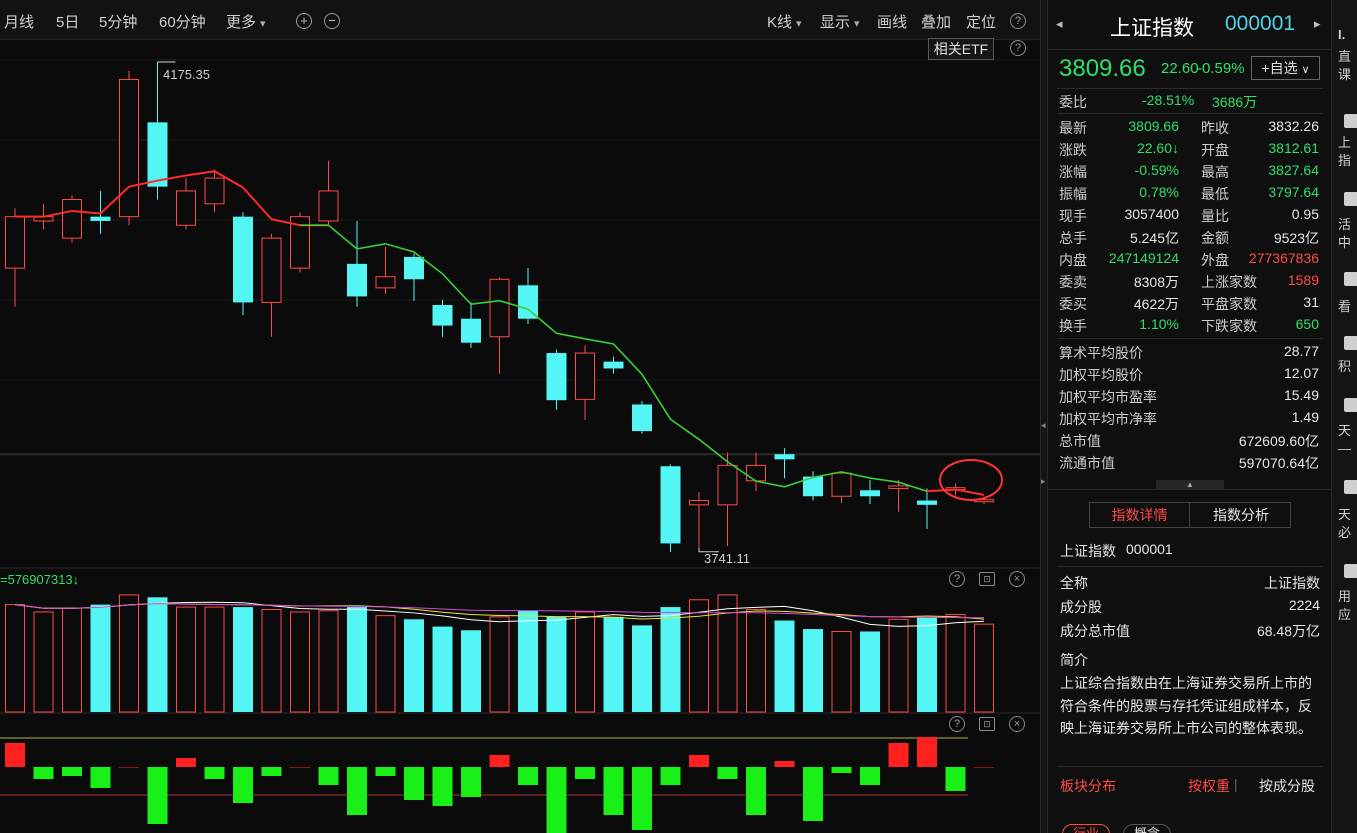 This screenshot has height=833, width=1357. What do you see at coordinates (1156, 170) in the screenshot?
I see `quote-value: -0.59%` at bounding box center [1156, 170].